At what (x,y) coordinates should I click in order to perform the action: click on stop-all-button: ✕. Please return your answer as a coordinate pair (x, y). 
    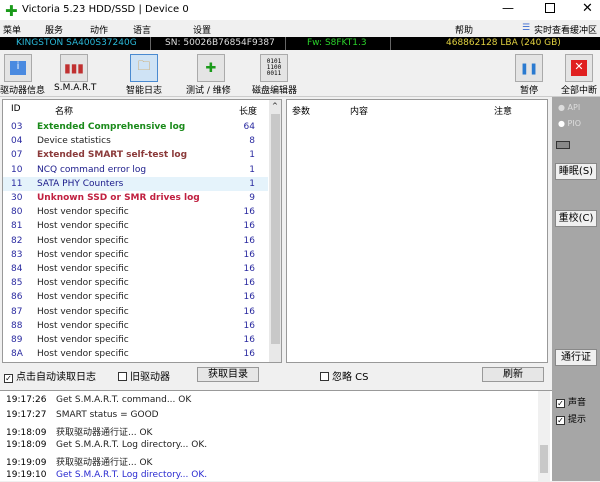
    Looking at the image, I should click on (579, 68).